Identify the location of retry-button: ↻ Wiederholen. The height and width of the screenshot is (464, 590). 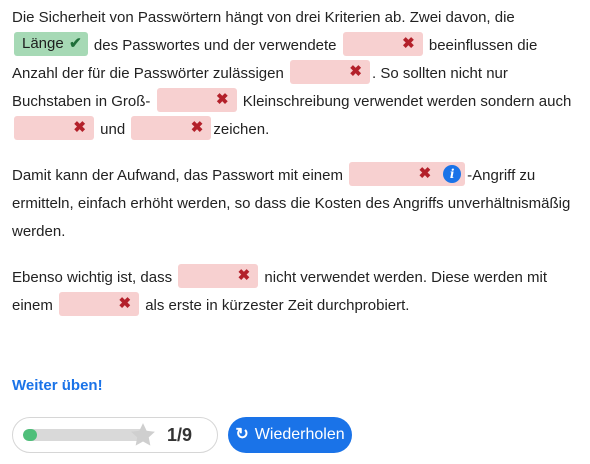
(290, 435).